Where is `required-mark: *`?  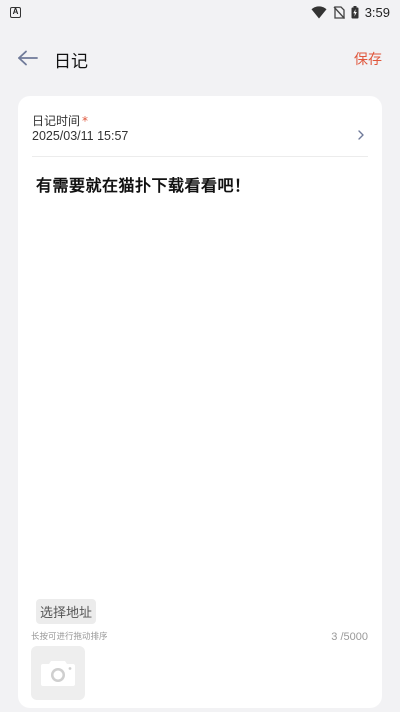
required-mark: * is located at coordinates (85, 121).